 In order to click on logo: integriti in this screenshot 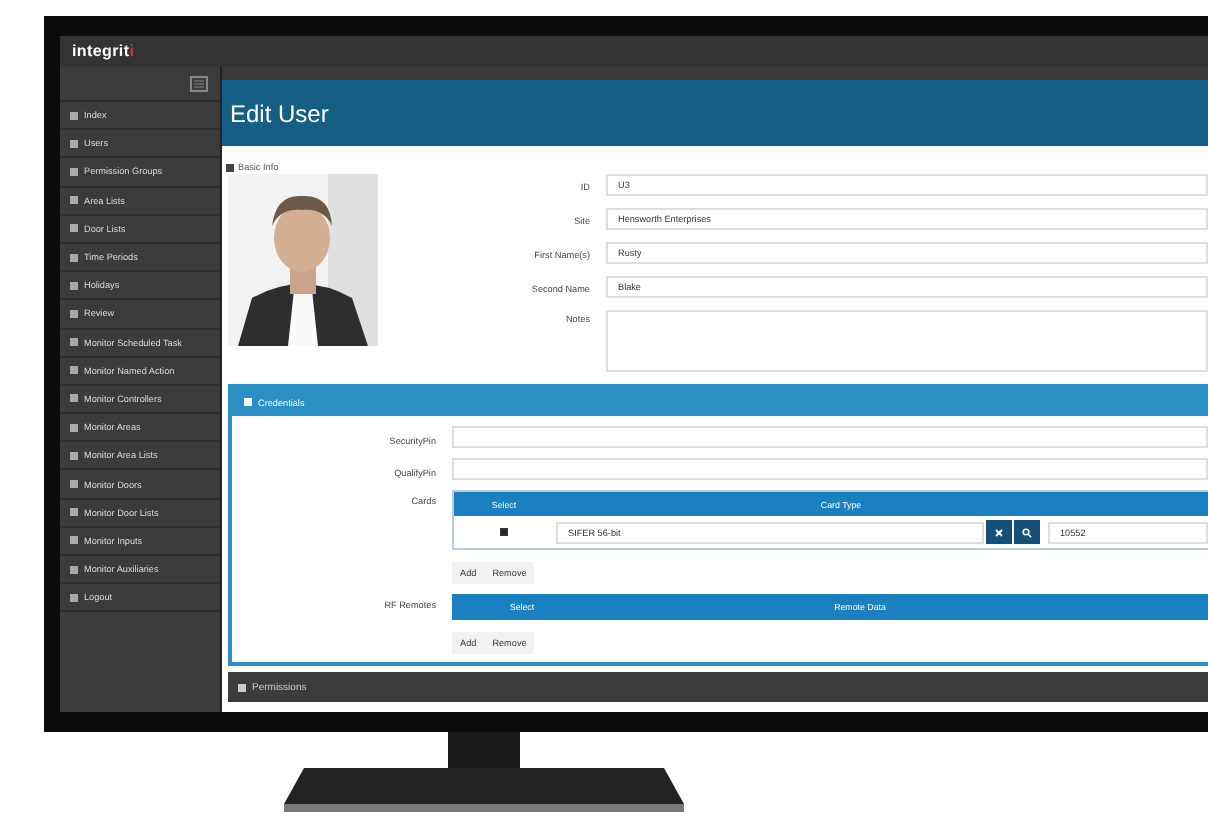, I will do `click(103, 51)`.